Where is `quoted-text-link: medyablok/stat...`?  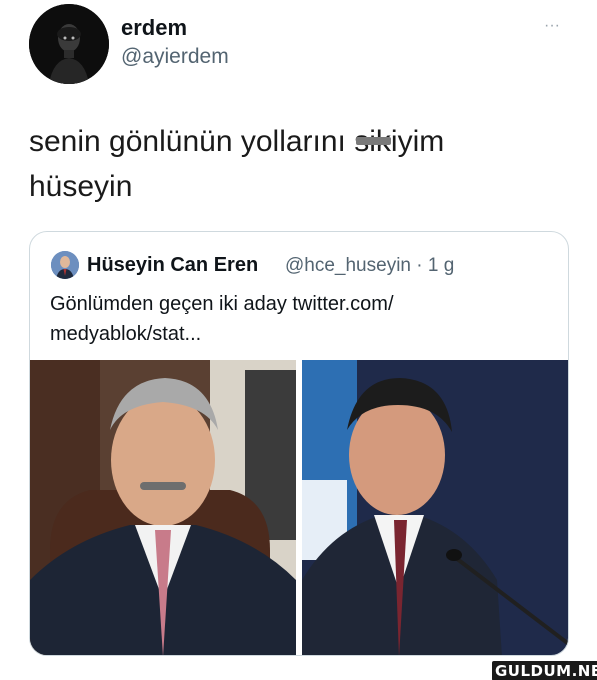
quoted-text-link: medyablok/stat... is located at coordinates (125, 334).